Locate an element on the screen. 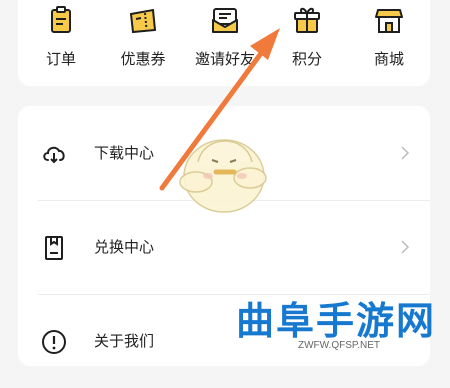 Image resolution: width=450 pixels, height=388 pixels. quick-action-label: 优惠券 is located at coordinates (143, 59).